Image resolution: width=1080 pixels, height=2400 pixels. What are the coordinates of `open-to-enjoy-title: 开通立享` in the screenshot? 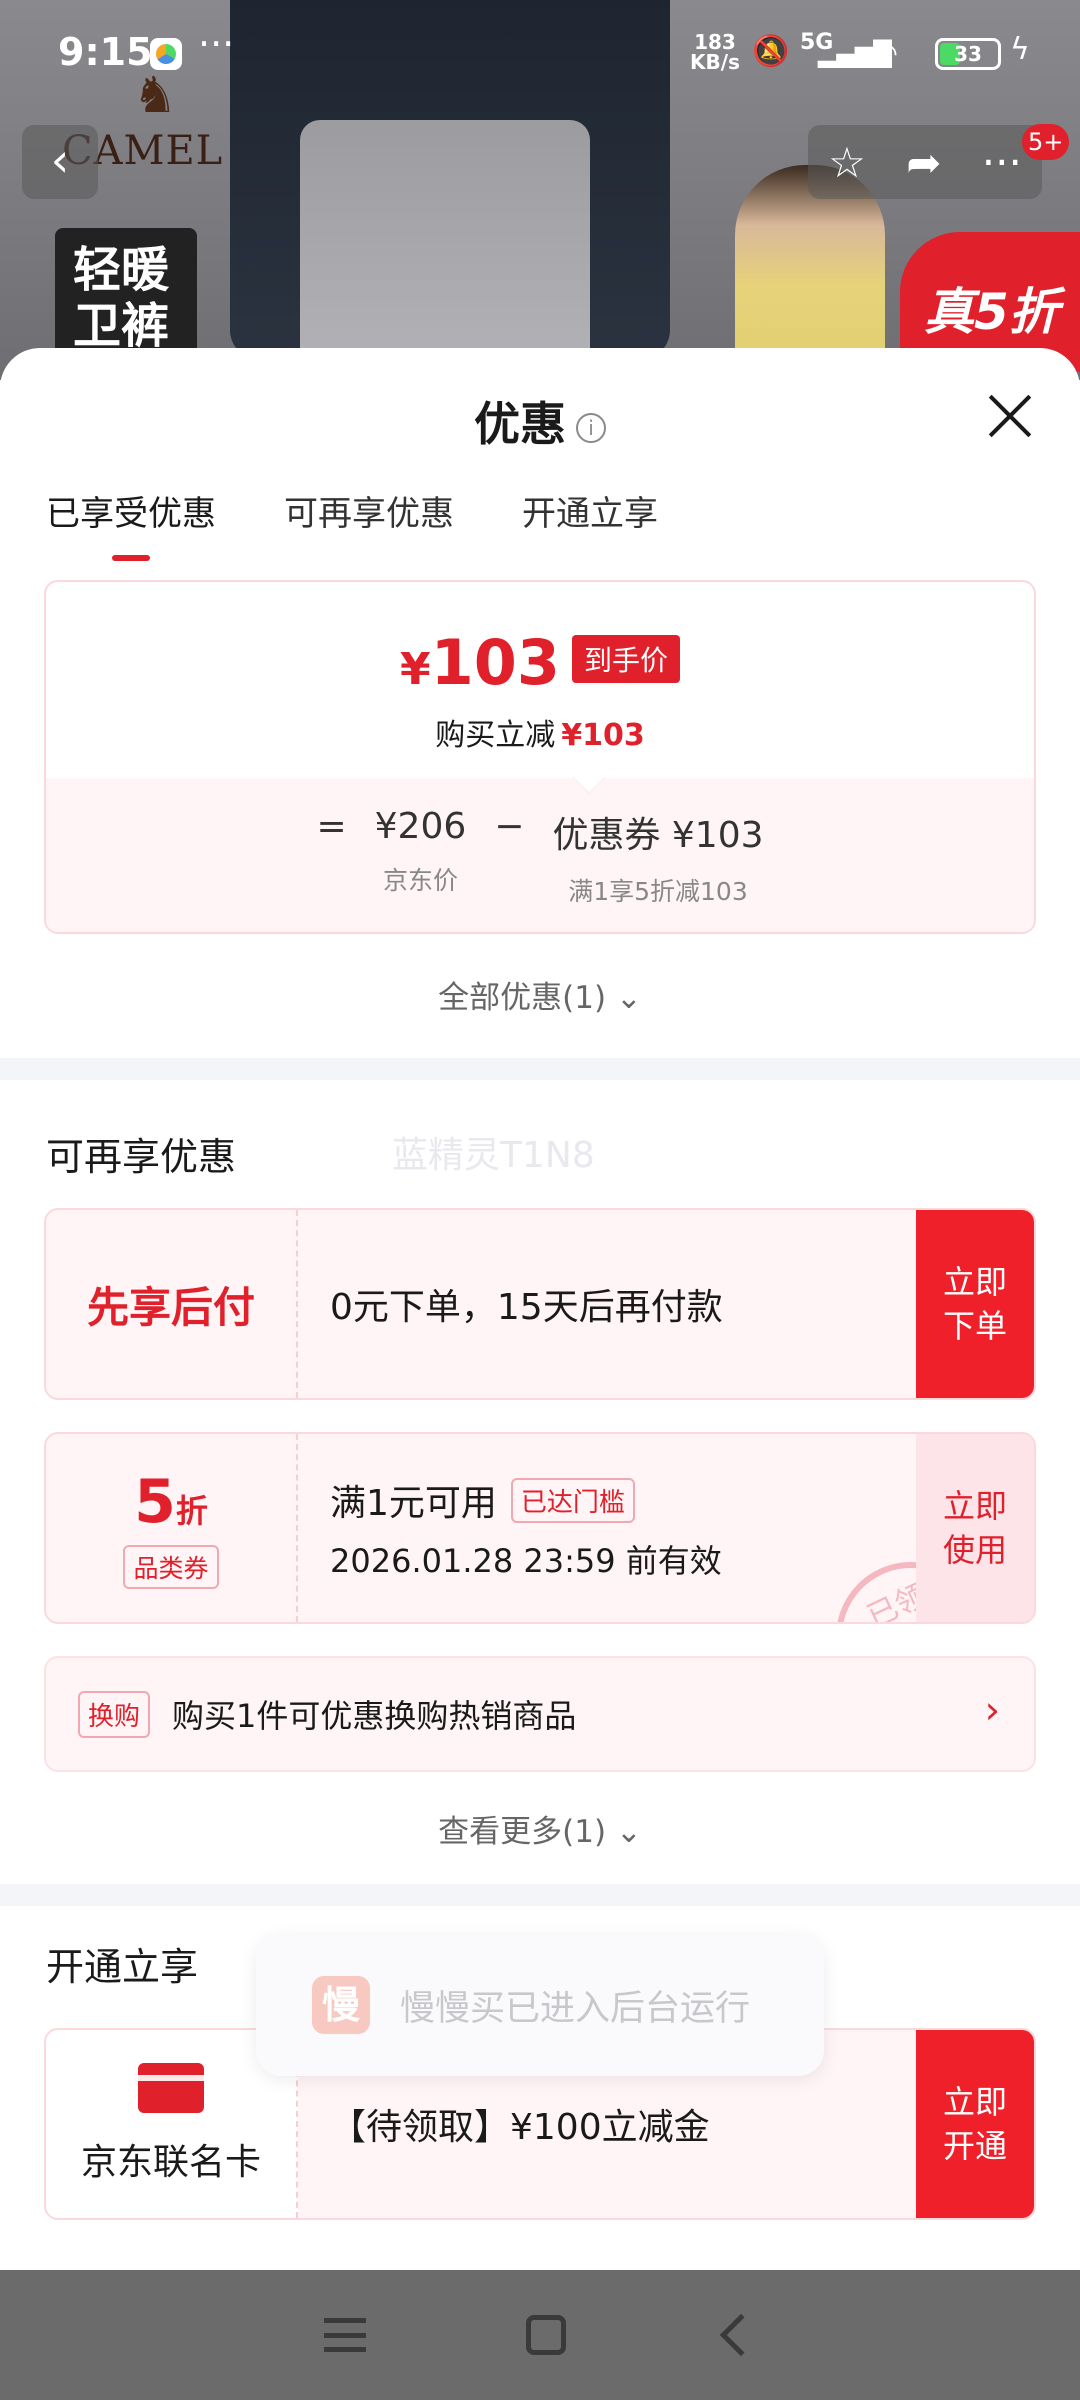 It's located at (122, 1967).